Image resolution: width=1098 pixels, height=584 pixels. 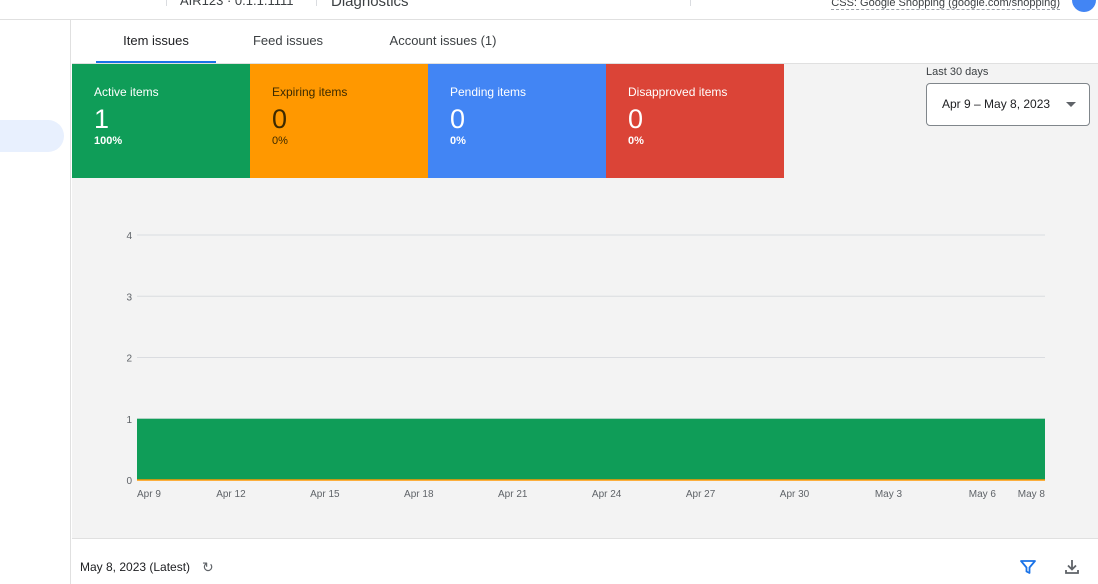 I want to click on tile-expiring-items: Expiring items 0 0%, so click(x=339, y=121).